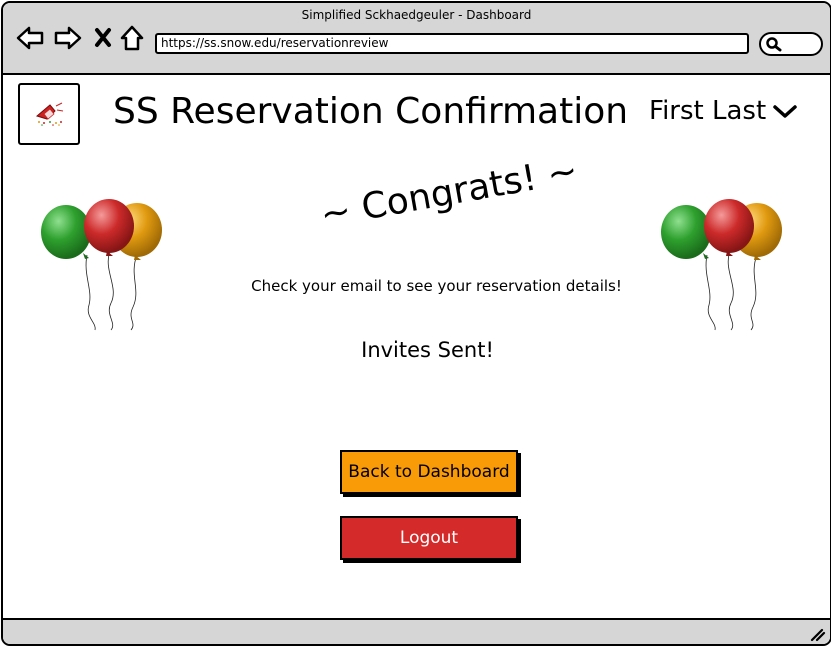 The height and width of the screenshot is (646, 831). What do you see at coordinates (452, 43) in the screenshot?
I see `url-input: https://ss.snow.edu/reservationreview` at bounding box center [452, 43].